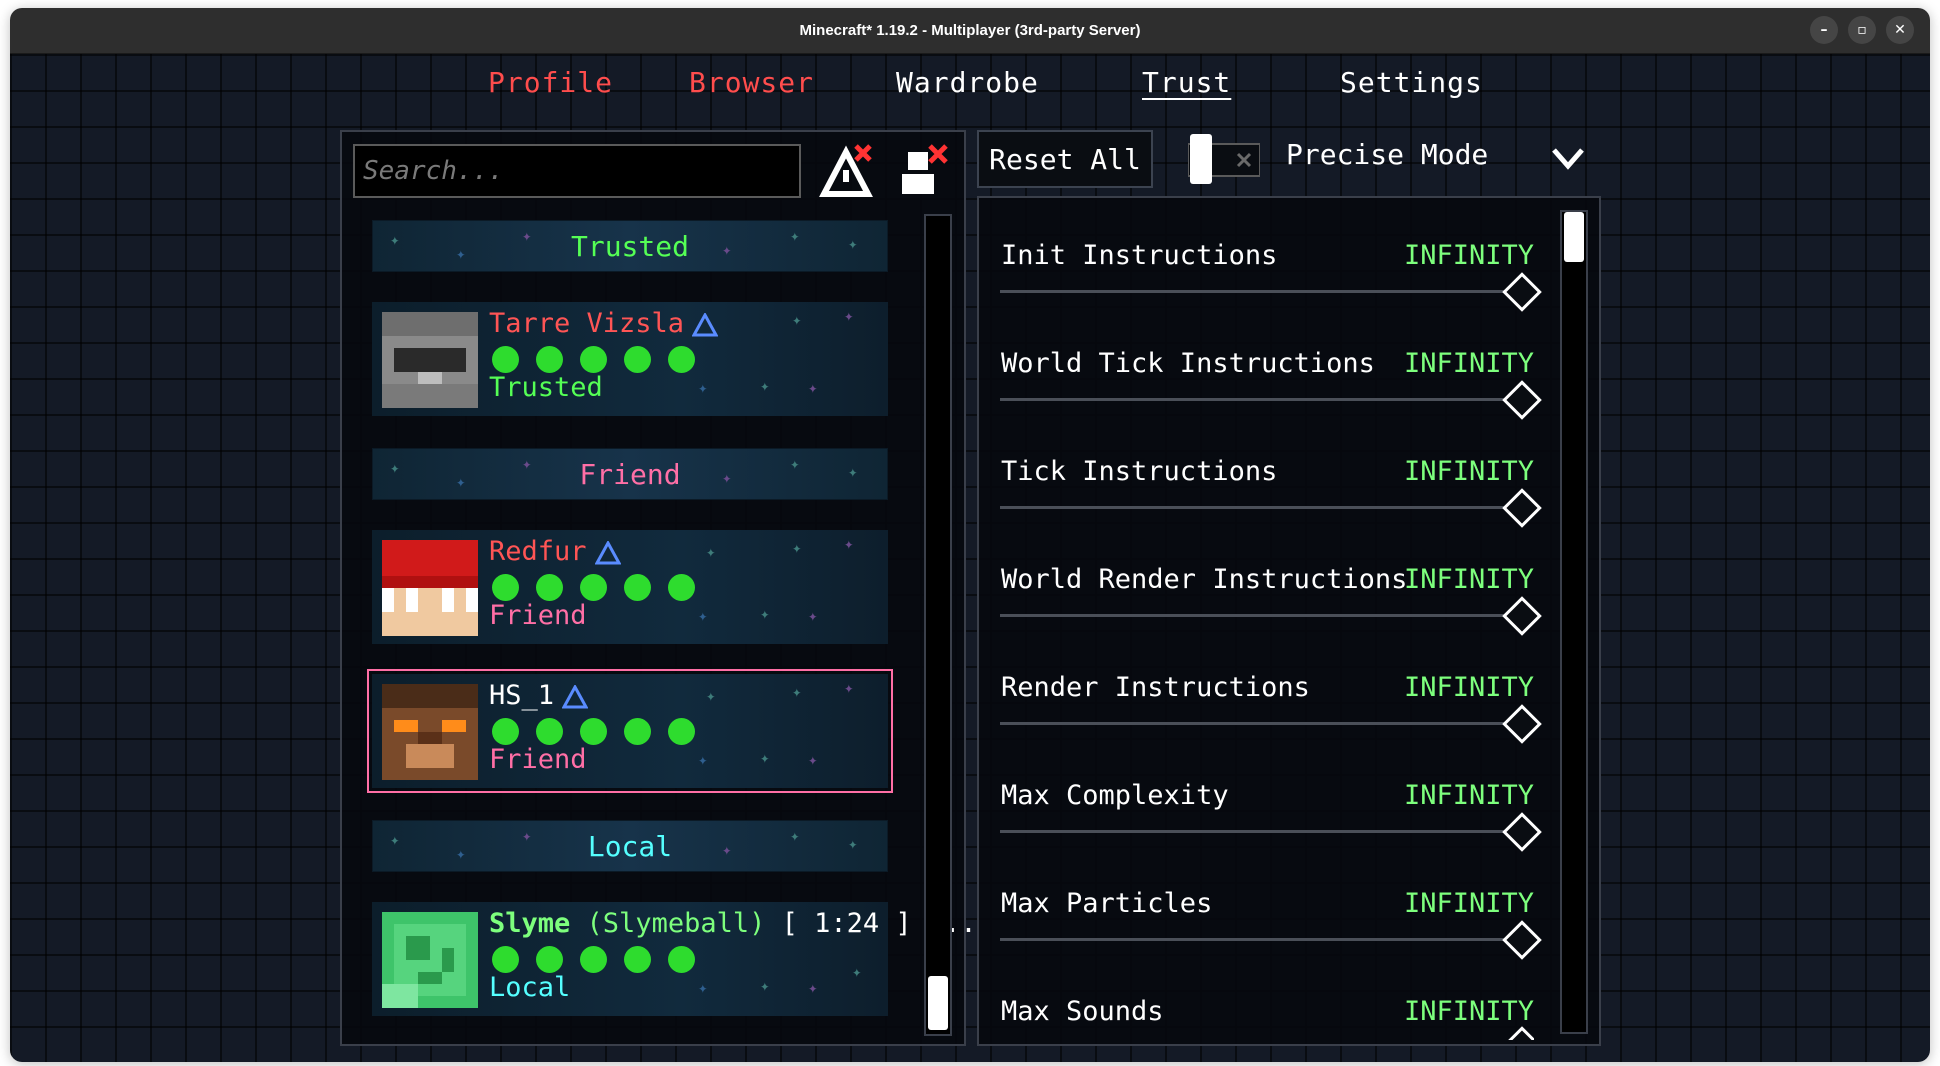 The width and height of the screenshot is (1940, 1066). I want to click on group-label-friend: Friend, so click(630, 474).